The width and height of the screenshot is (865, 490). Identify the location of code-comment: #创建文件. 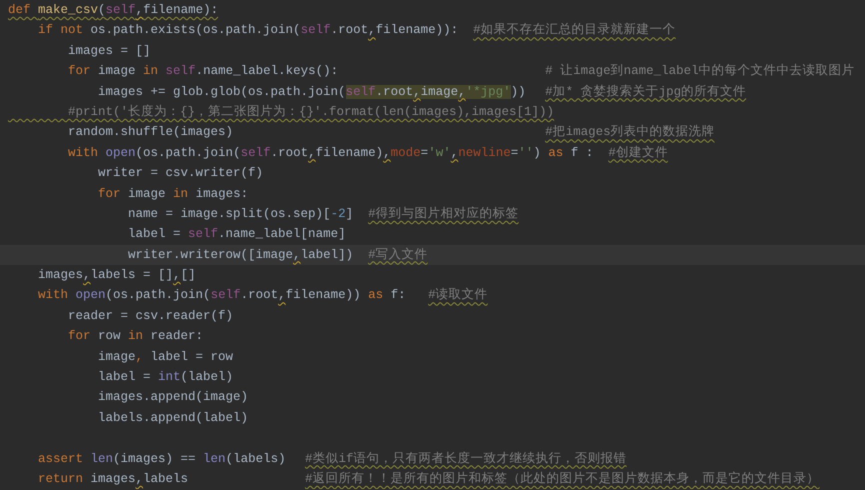
(638, 153).